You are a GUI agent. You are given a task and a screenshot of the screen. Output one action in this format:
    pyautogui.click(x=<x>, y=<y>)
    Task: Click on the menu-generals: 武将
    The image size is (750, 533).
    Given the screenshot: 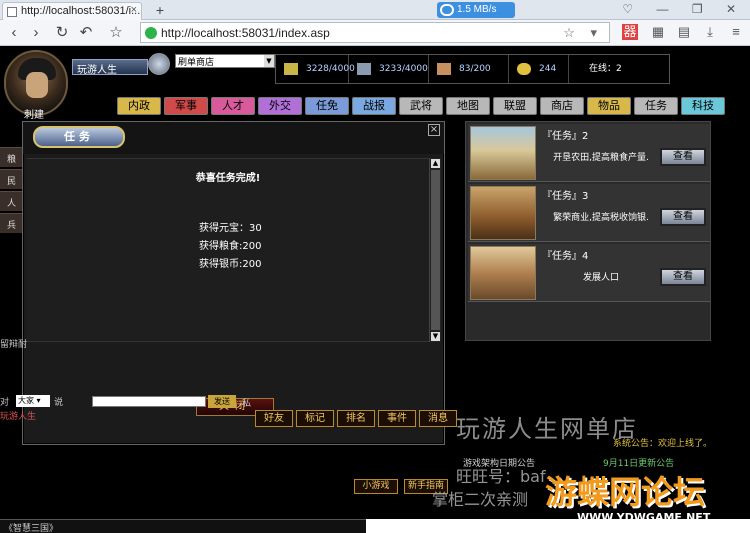 What is the action you would take?
    pyautogui.click(x=421, y=106)
    